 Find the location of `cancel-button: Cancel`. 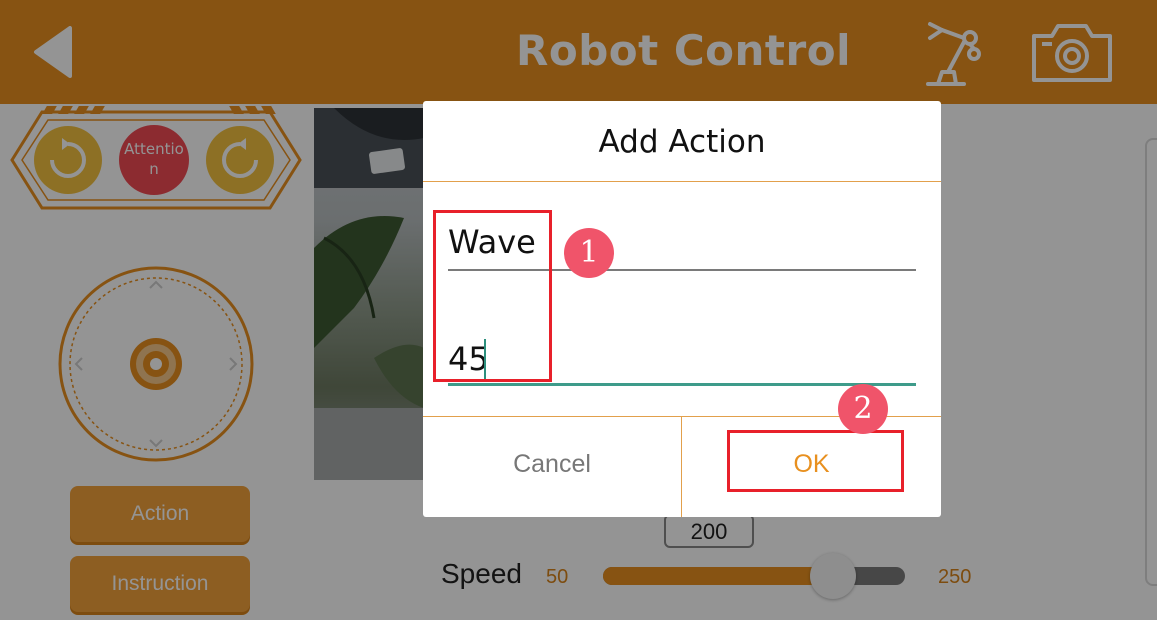

cancel-button: Cancel is located at coordinates (552, 467).